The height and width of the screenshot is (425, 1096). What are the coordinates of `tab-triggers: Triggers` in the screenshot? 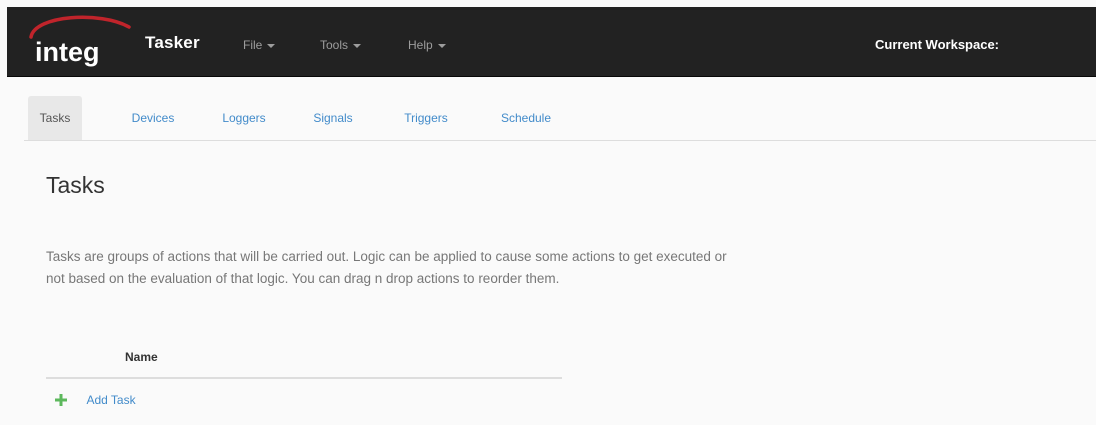 It's located at (426, 118).